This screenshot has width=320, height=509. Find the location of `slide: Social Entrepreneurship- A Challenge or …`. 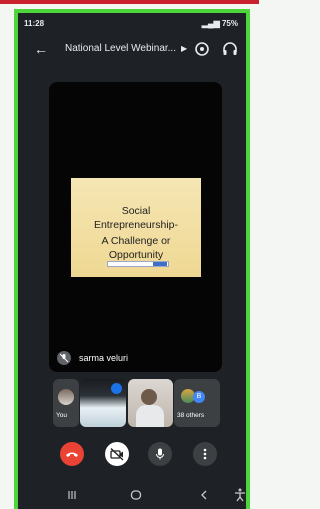

slide: Social Entrepreneurship- A Challenge or … is located at coordinates (136, 227).